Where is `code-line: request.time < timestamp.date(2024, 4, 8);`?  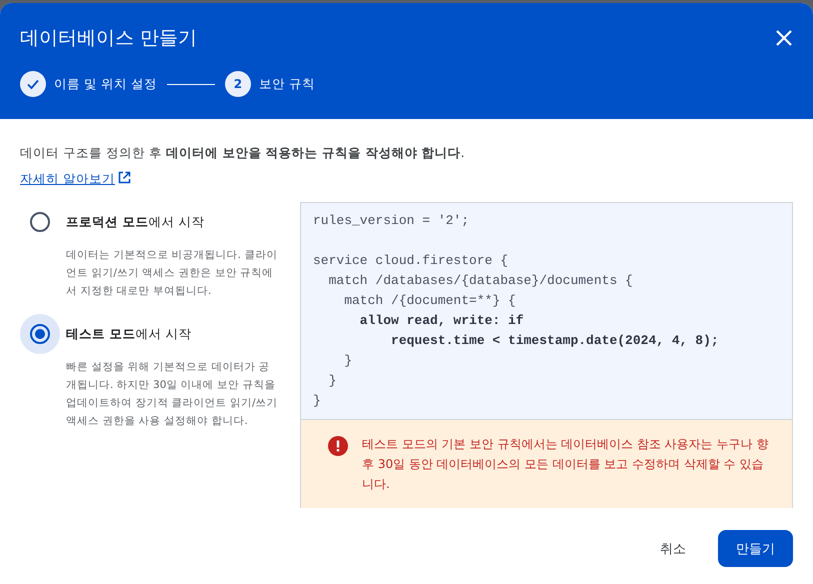 code-line: request.time < timestamp.date(2024, 4, 8); is located at coordinates (554, 340).